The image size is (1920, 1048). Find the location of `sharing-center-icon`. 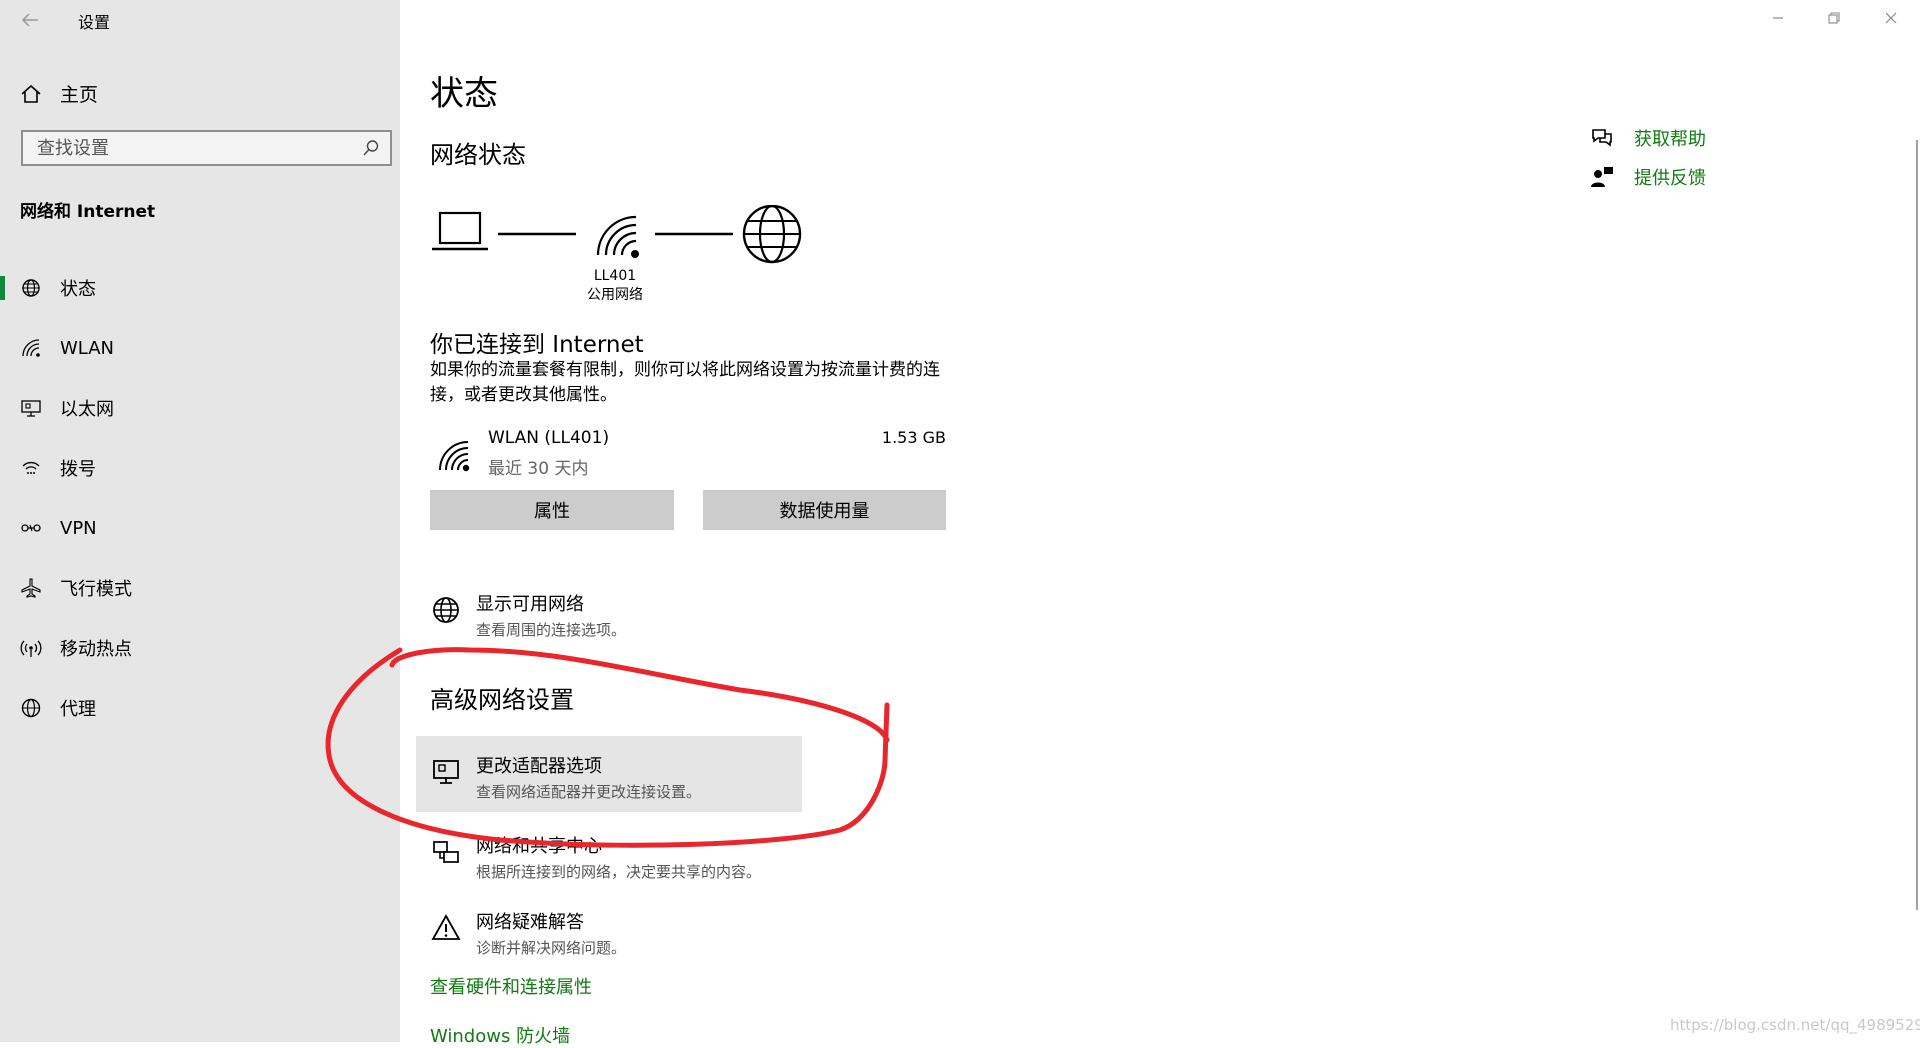

sharing-center-icon is located at coordinates (446, 852).